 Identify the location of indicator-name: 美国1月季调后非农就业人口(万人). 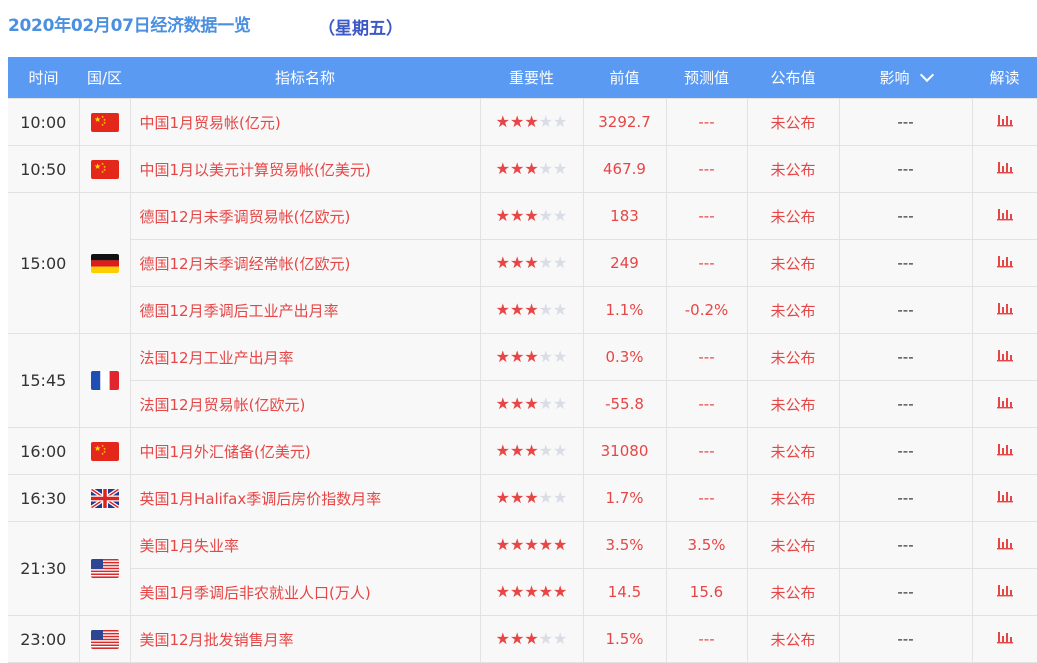
(305, 592).